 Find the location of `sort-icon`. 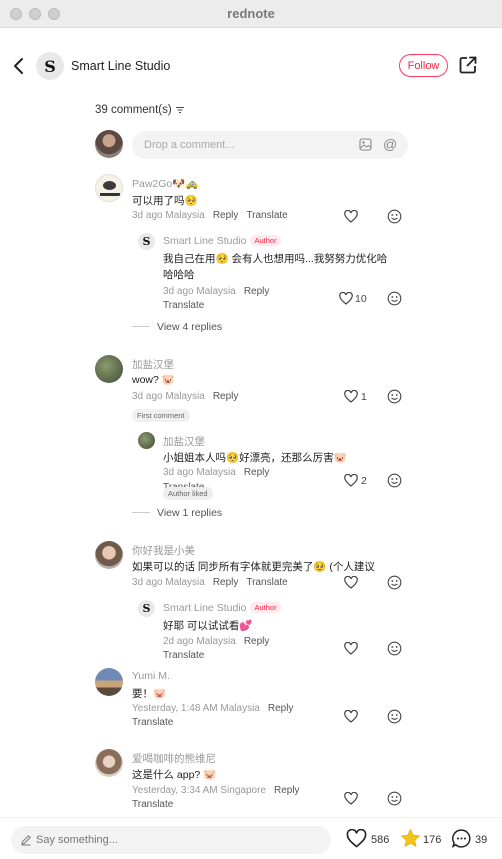

sort-icon is located at coordinates (180, 110).